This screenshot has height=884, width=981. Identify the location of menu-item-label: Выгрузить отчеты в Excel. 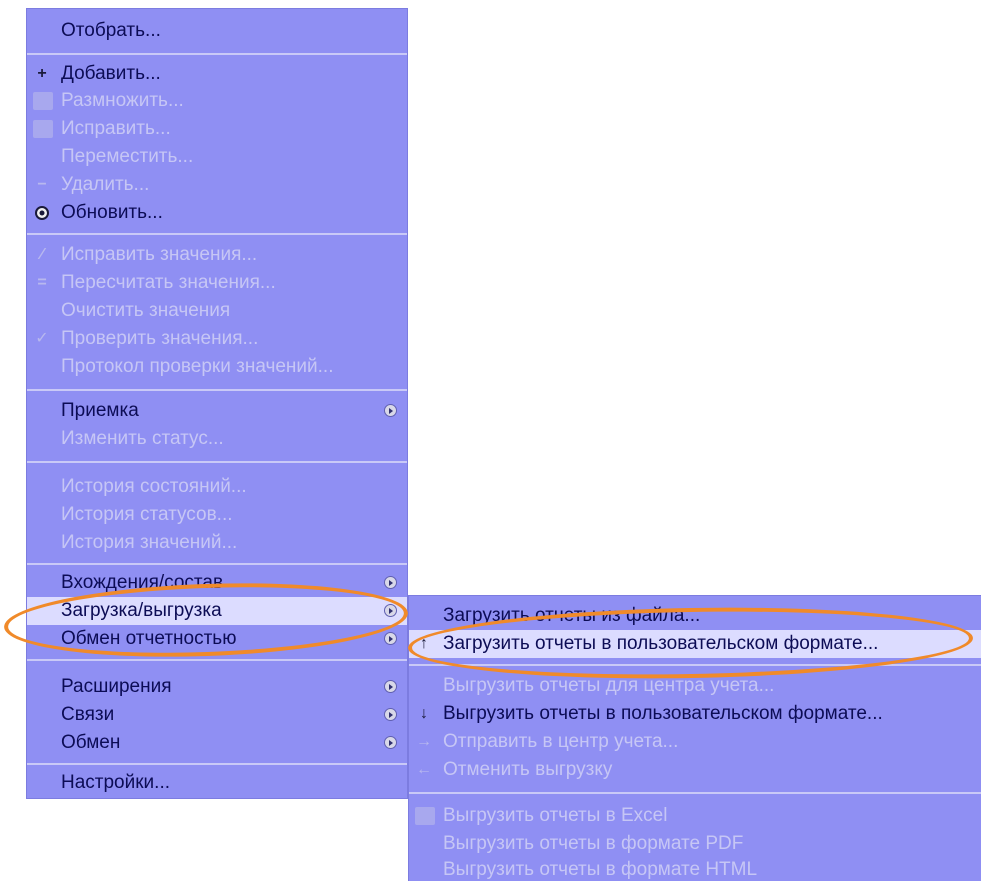
(555, 815).